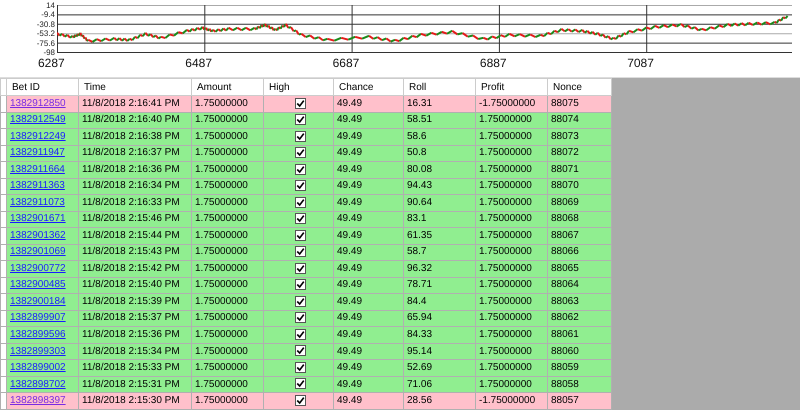 The height and width of the screenshot is (410, 800). I want to click on column-header: Time, so click(135, 87).